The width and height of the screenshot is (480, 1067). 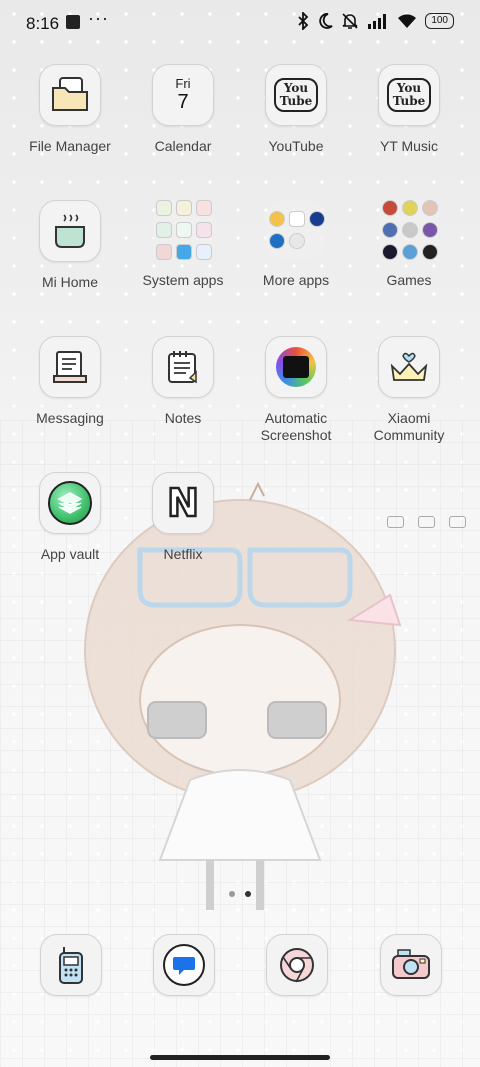 What do you see at coordinates (70, 146) in the screenshot?
I see `app-label: File Manager` at bounding box center [70, 146].